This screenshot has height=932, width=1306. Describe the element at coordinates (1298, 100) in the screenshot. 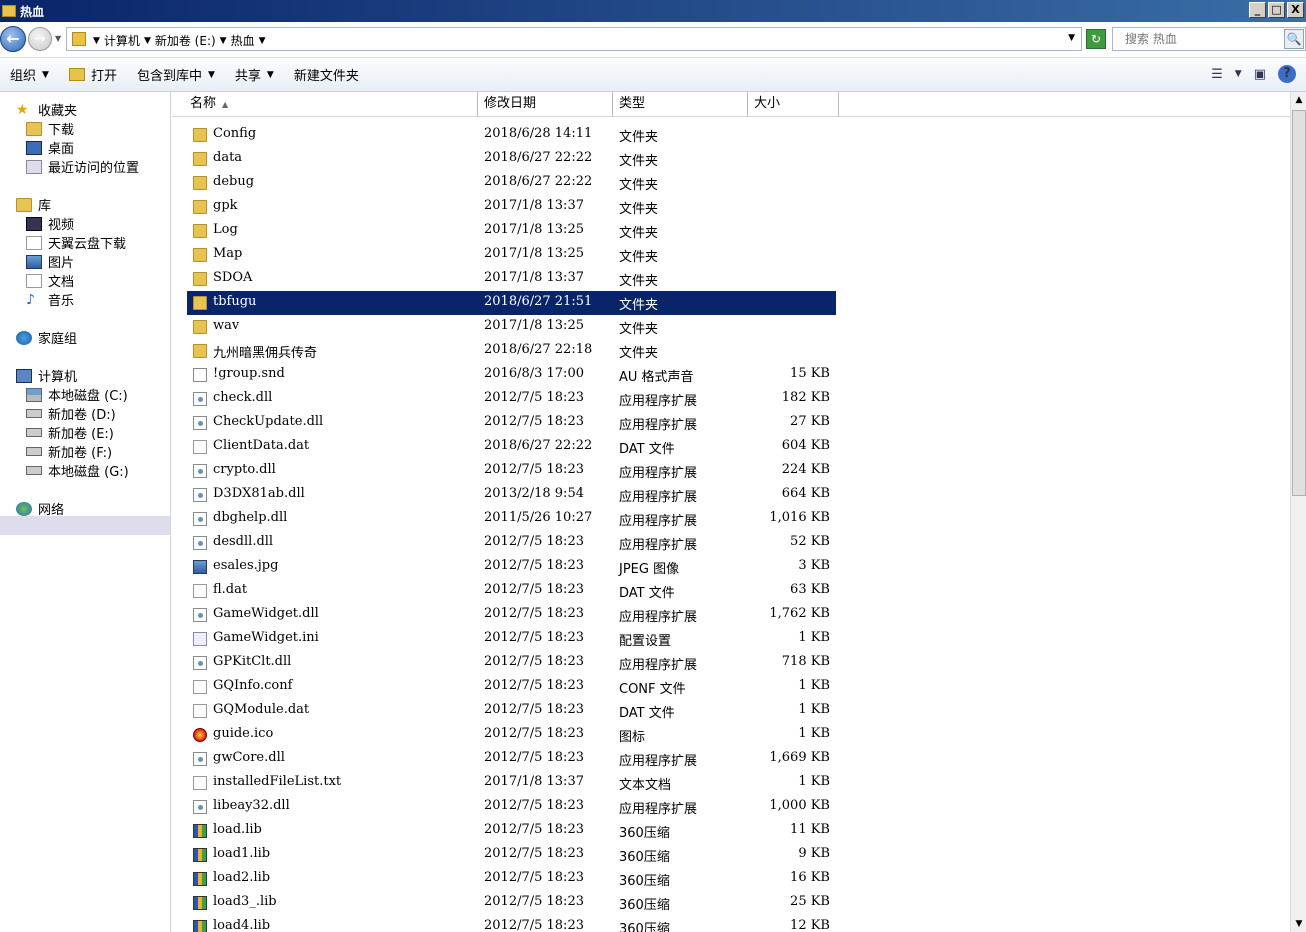

I see `scroll-up-icon: ▲` at that location.